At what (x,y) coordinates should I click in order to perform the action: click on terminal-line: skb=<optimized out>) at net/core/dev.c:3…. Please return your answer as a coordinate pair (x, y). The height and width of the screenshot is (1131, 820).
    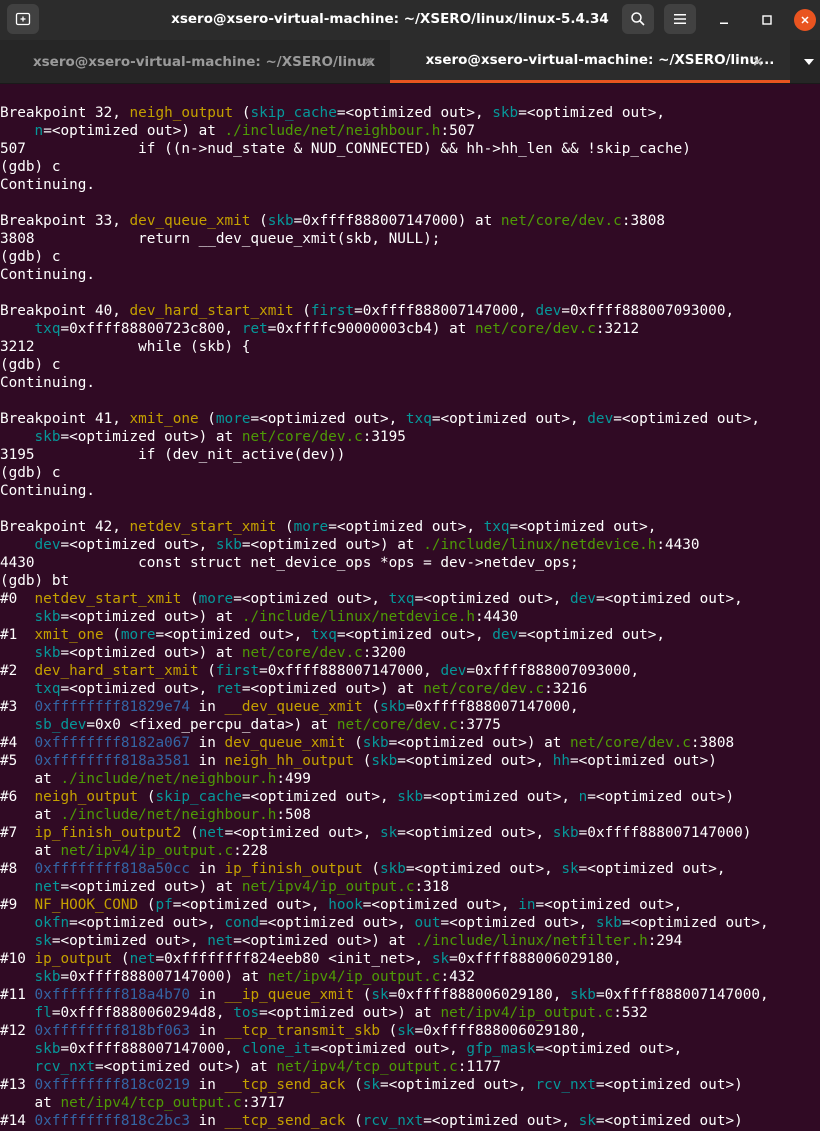
    Looking at the image, I should click on (203, 653).